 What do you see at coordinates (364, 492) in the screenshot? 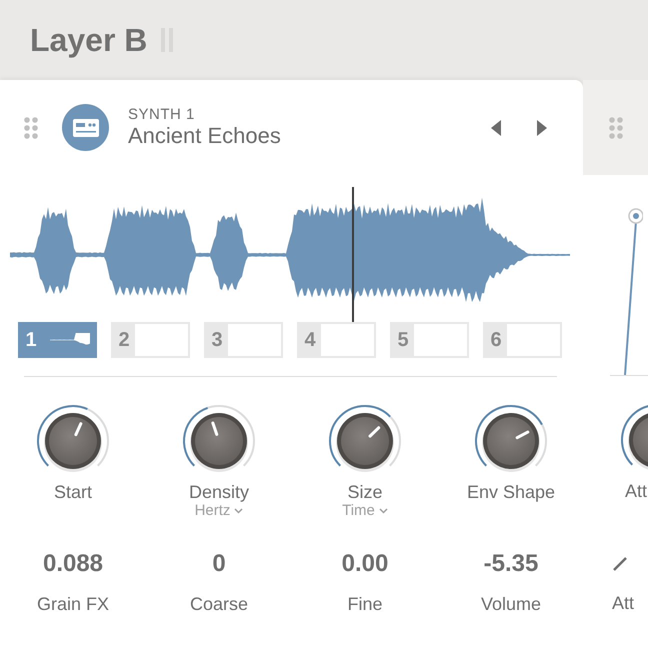
I see `knob-label: Size` at bounding box center [364, 492].